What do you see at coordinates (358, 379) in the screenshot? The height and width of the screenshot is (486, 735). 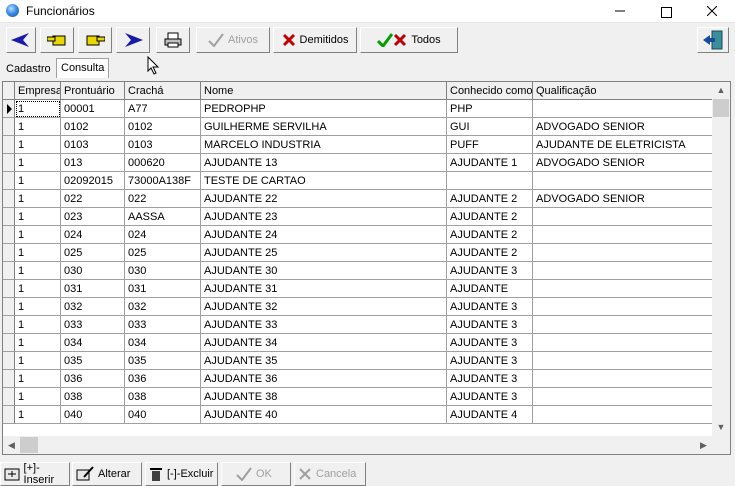 I see `table-row: 1 036 036 AJUDANTE 36 AJUDANTE 3` at bounding box center [358, 379].